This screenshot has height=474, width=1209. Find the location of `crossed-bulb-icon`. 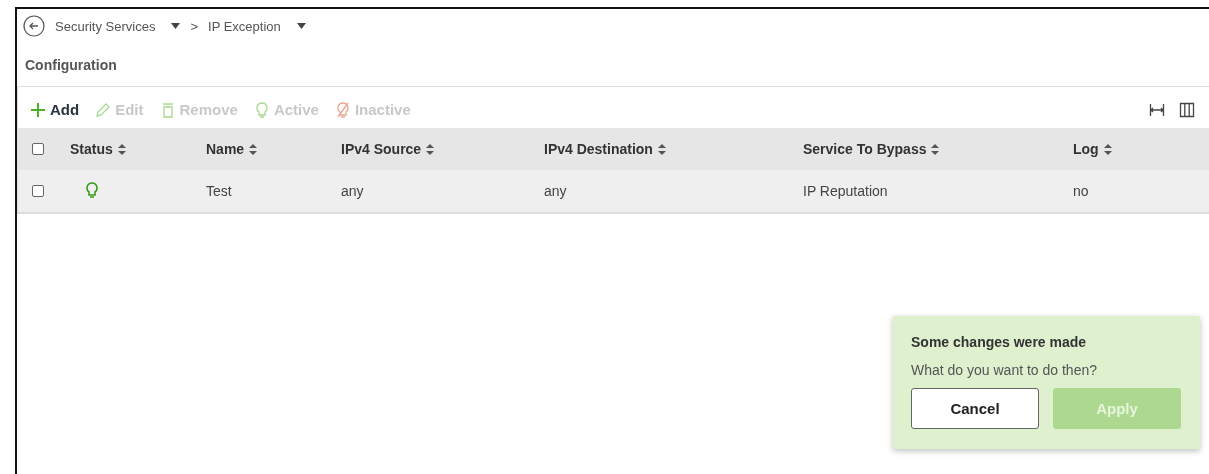

crossed-bulb-icon is located at coordinates (342, 109).